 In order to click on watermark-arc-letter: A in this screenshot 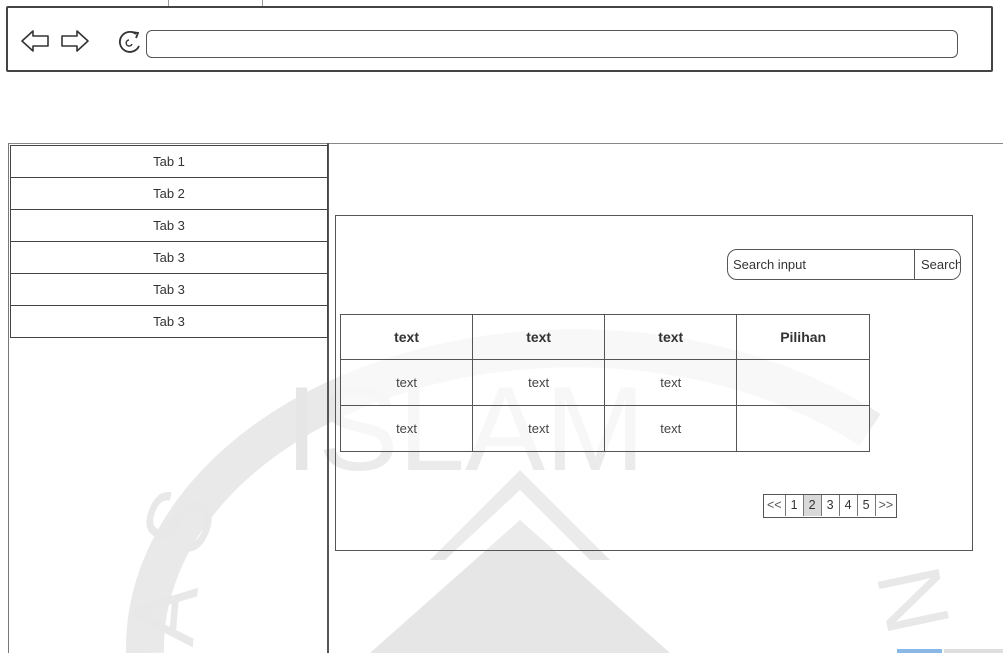, I will do `click(165, 615)`.